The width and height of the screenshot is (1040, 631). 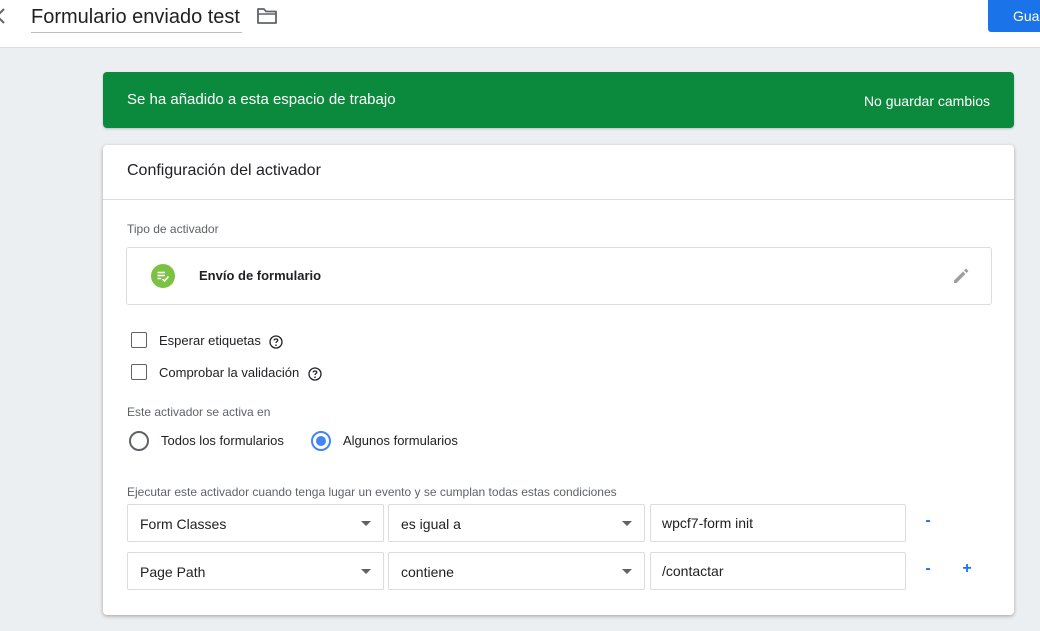 What do you see at coordinates (222, 440) in the screenshot?
I see `all-forms-label: Todos los formularios` at bounding box center [222, 440].